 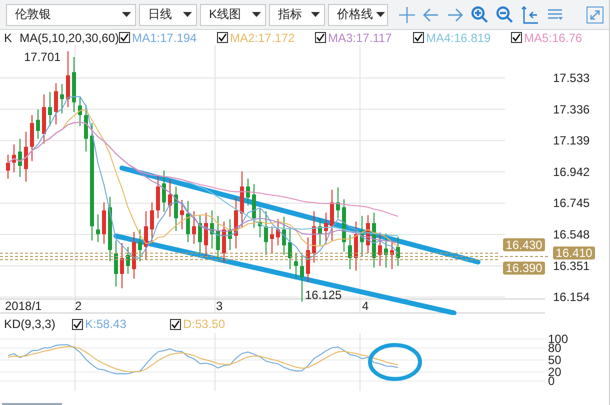 I want to click on ma-value: MA1:17.194, so click(x=164, y=37).